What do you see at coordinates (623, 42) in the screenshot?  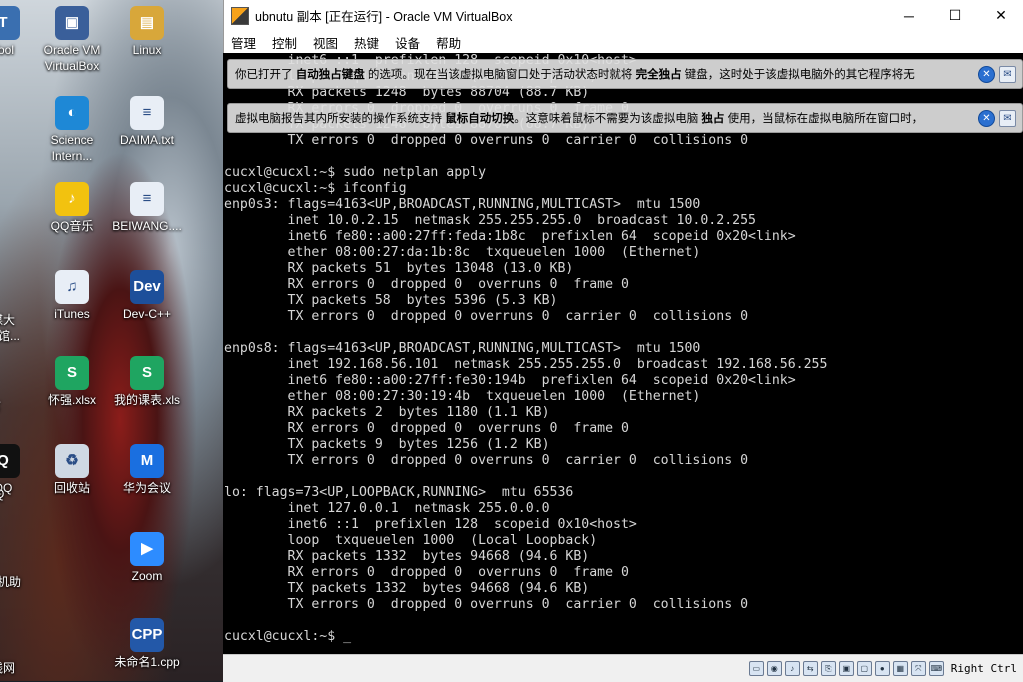 I see `menu-bar: 管理 控制 视图 热键 设备 帮助` at bounding box center [623, 42].